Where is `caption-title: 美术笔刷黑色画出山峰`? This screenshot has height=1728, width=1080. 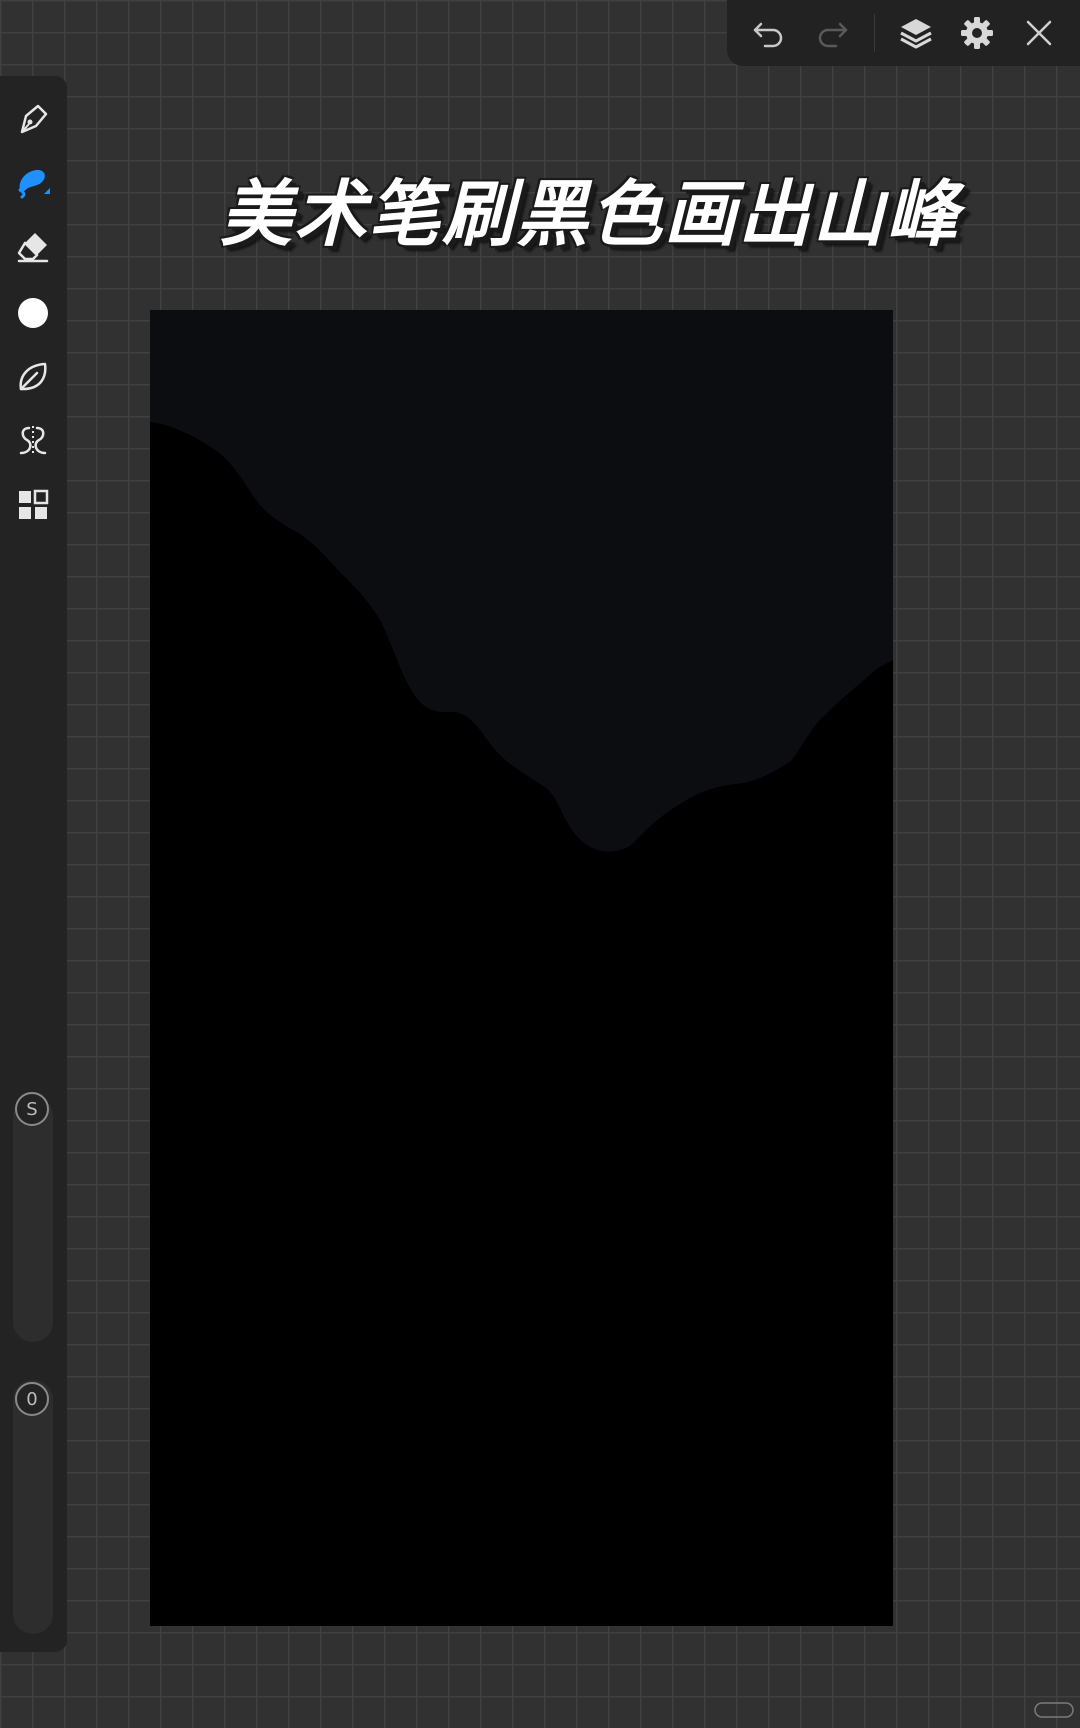
caption-title: 美术笔刷黑色画出山峰 is located at coordinates (590, 214).